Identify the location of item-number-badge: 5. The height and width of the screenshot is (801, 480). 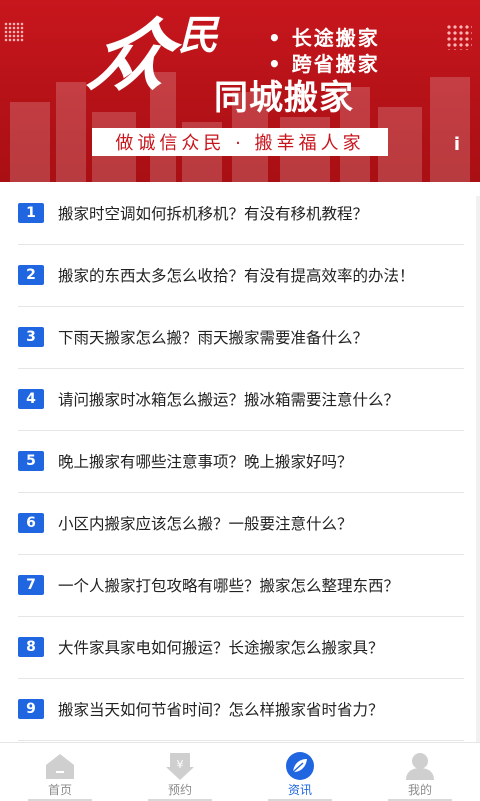
(31, 461).